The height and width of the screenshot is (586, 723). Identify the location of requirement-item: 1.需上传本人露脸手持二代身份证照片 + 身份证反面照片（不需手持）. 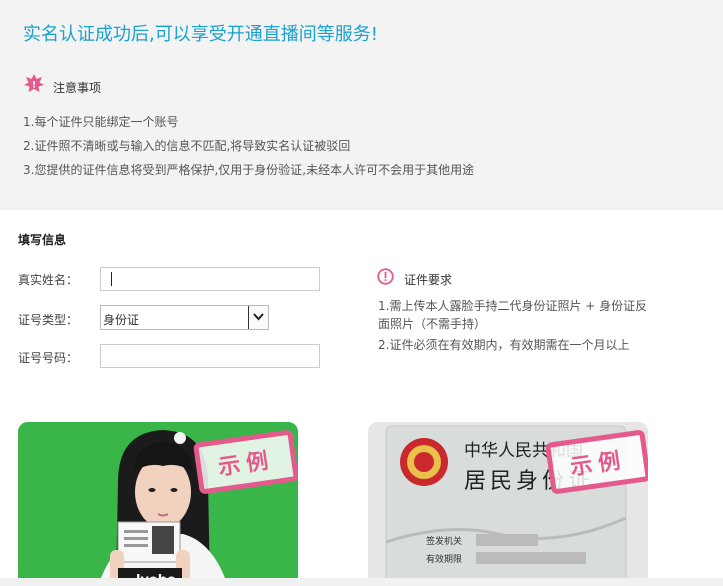
(513, 315).